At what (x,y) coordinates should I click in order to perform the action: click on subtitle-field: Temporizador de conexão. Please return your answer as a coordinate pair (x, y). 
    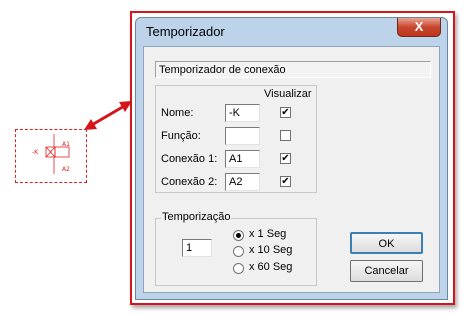
    Looking at the image, I should click on (293, 69).